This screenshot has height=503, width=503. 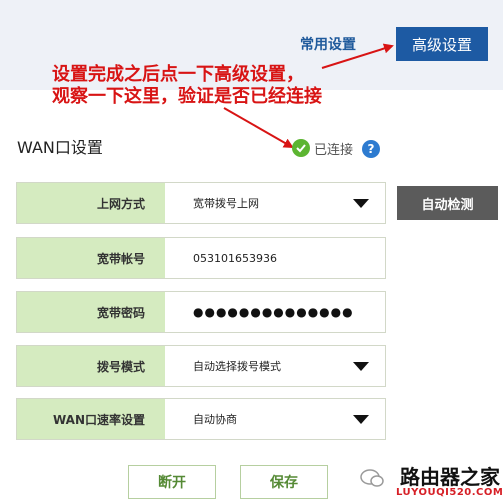 What do you see at coordinates (332, 44) in the screenshot?
I see `tab-common-settings: 常用设置` at bounding box center [332, 44].